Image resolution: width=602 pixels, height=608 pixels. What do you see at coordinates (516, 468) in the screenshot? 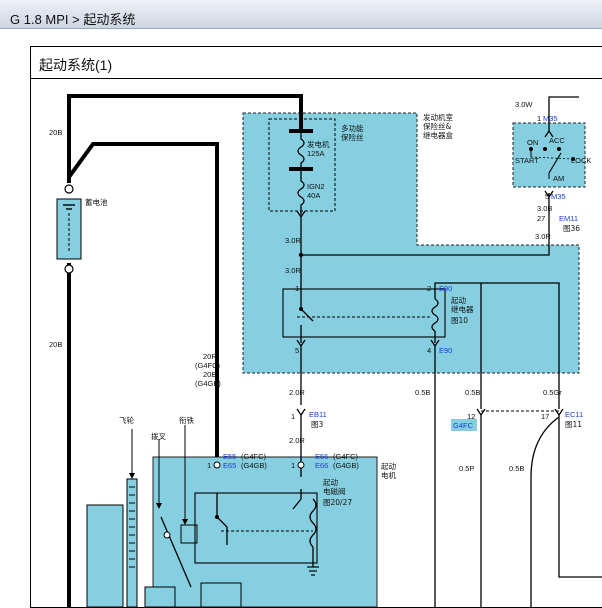
I see `label-0-5b-3: 0.5B` at bounding box center [516, 468].